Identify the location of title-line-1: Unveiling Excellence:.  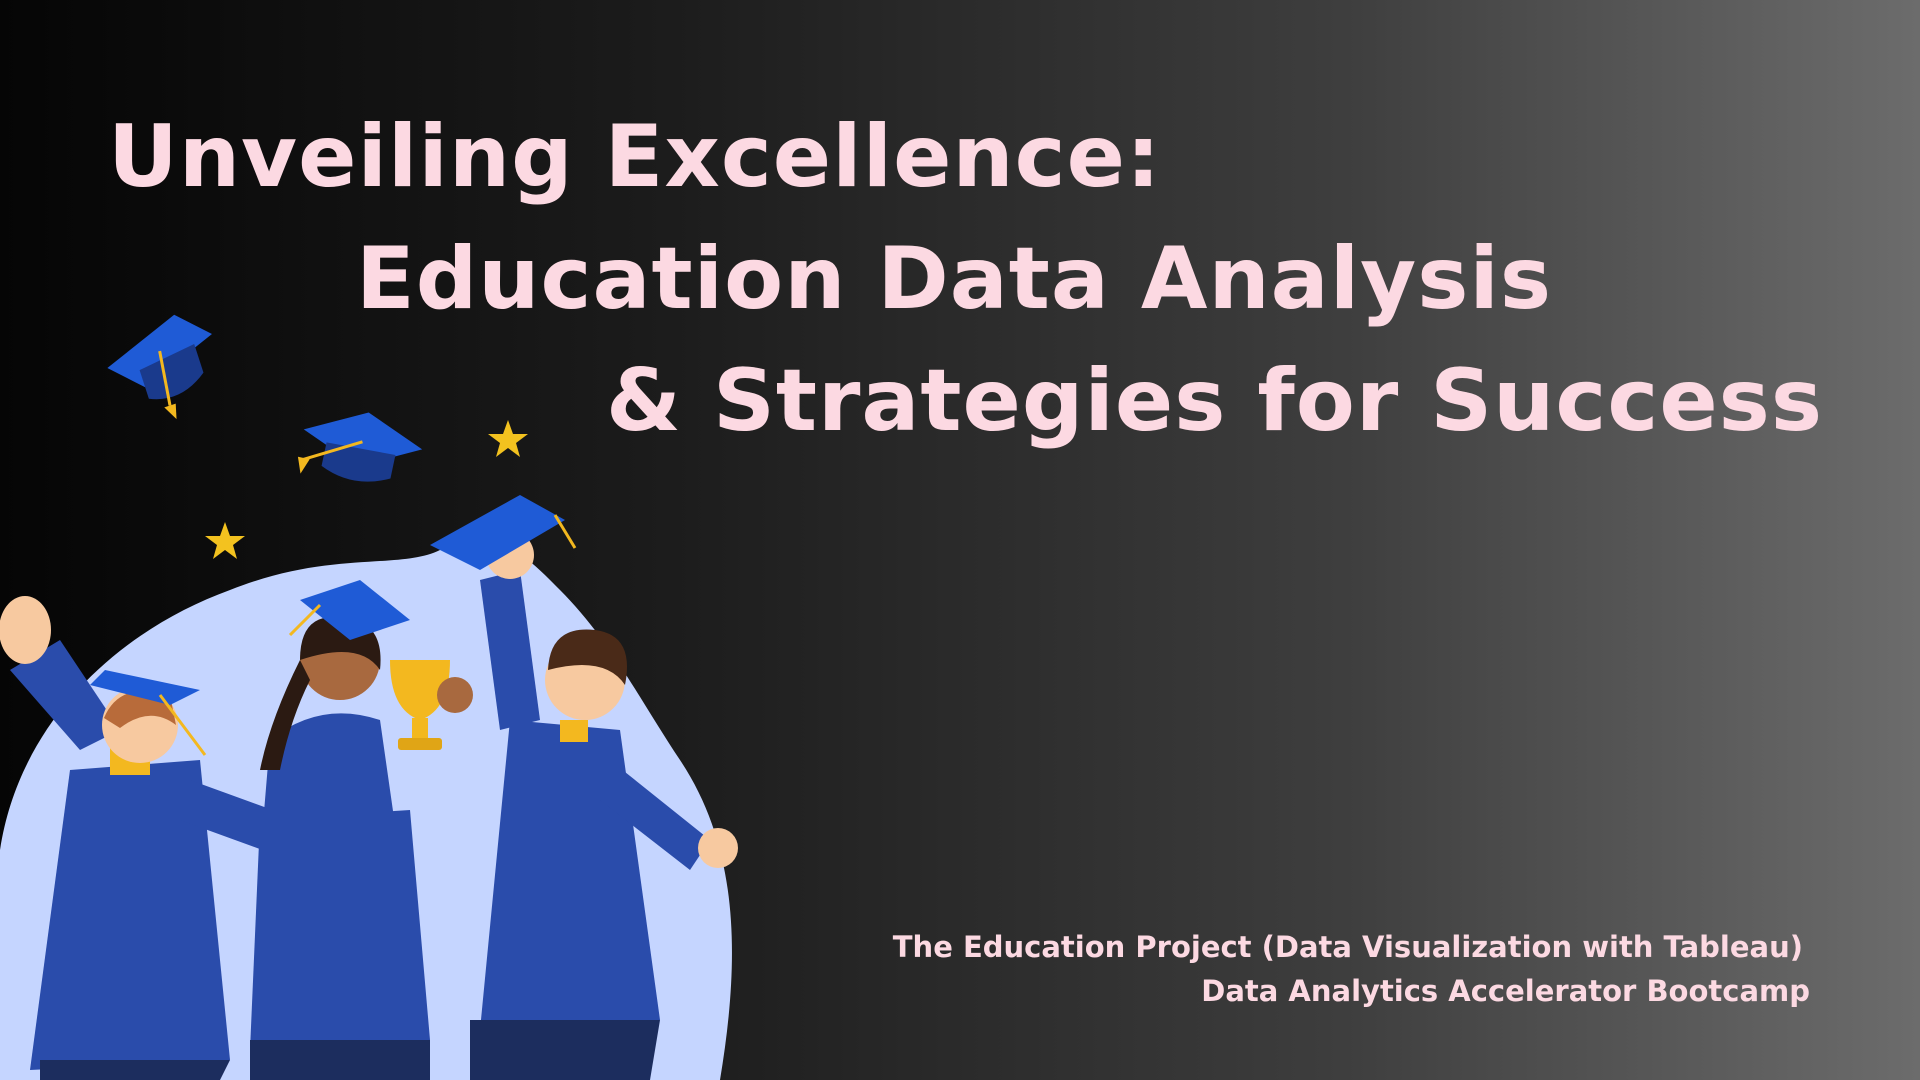
(635, 157).